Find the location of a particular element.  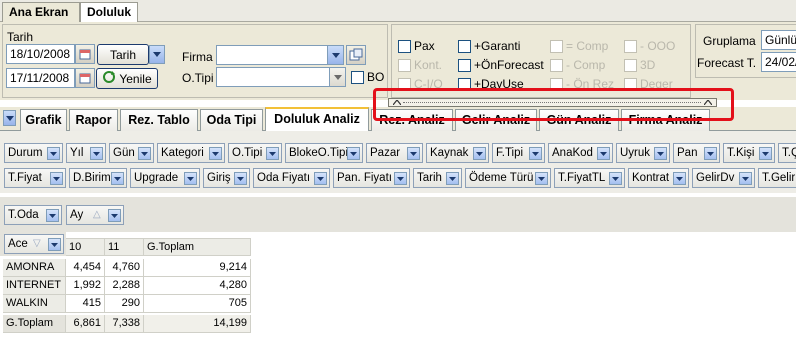

table-cell: 290 is located at coordinates (124, 304).